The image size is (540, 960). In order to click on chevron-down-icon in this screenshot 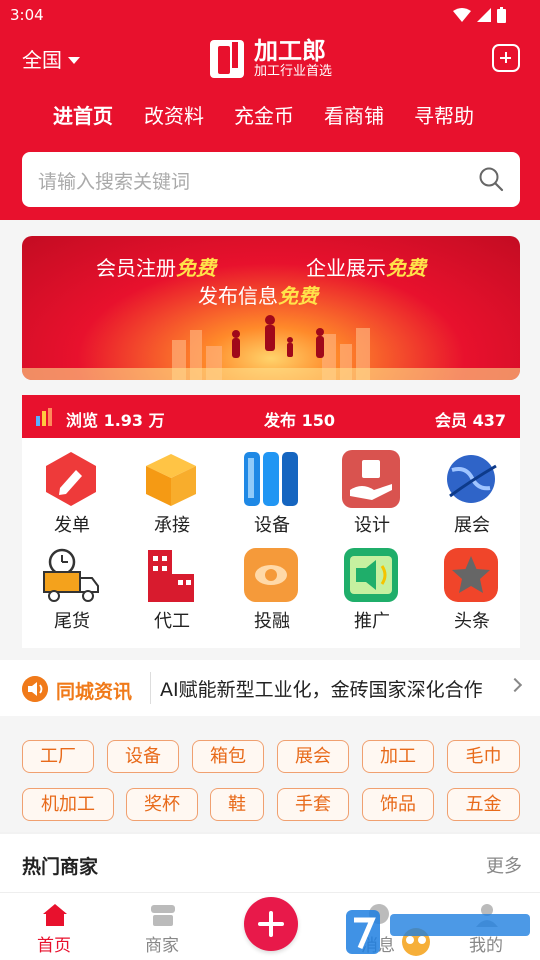, I will do `click(74, 60)`.